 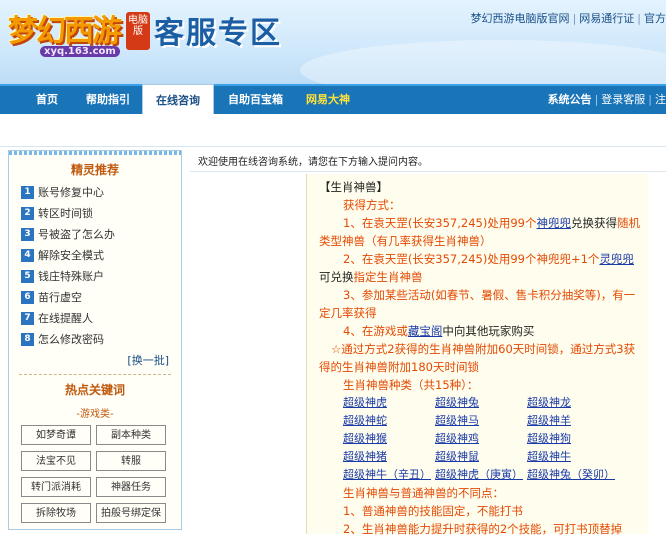 I want to click on cangbaoge-link: 藏宝阁, so click(x=425, y=331).